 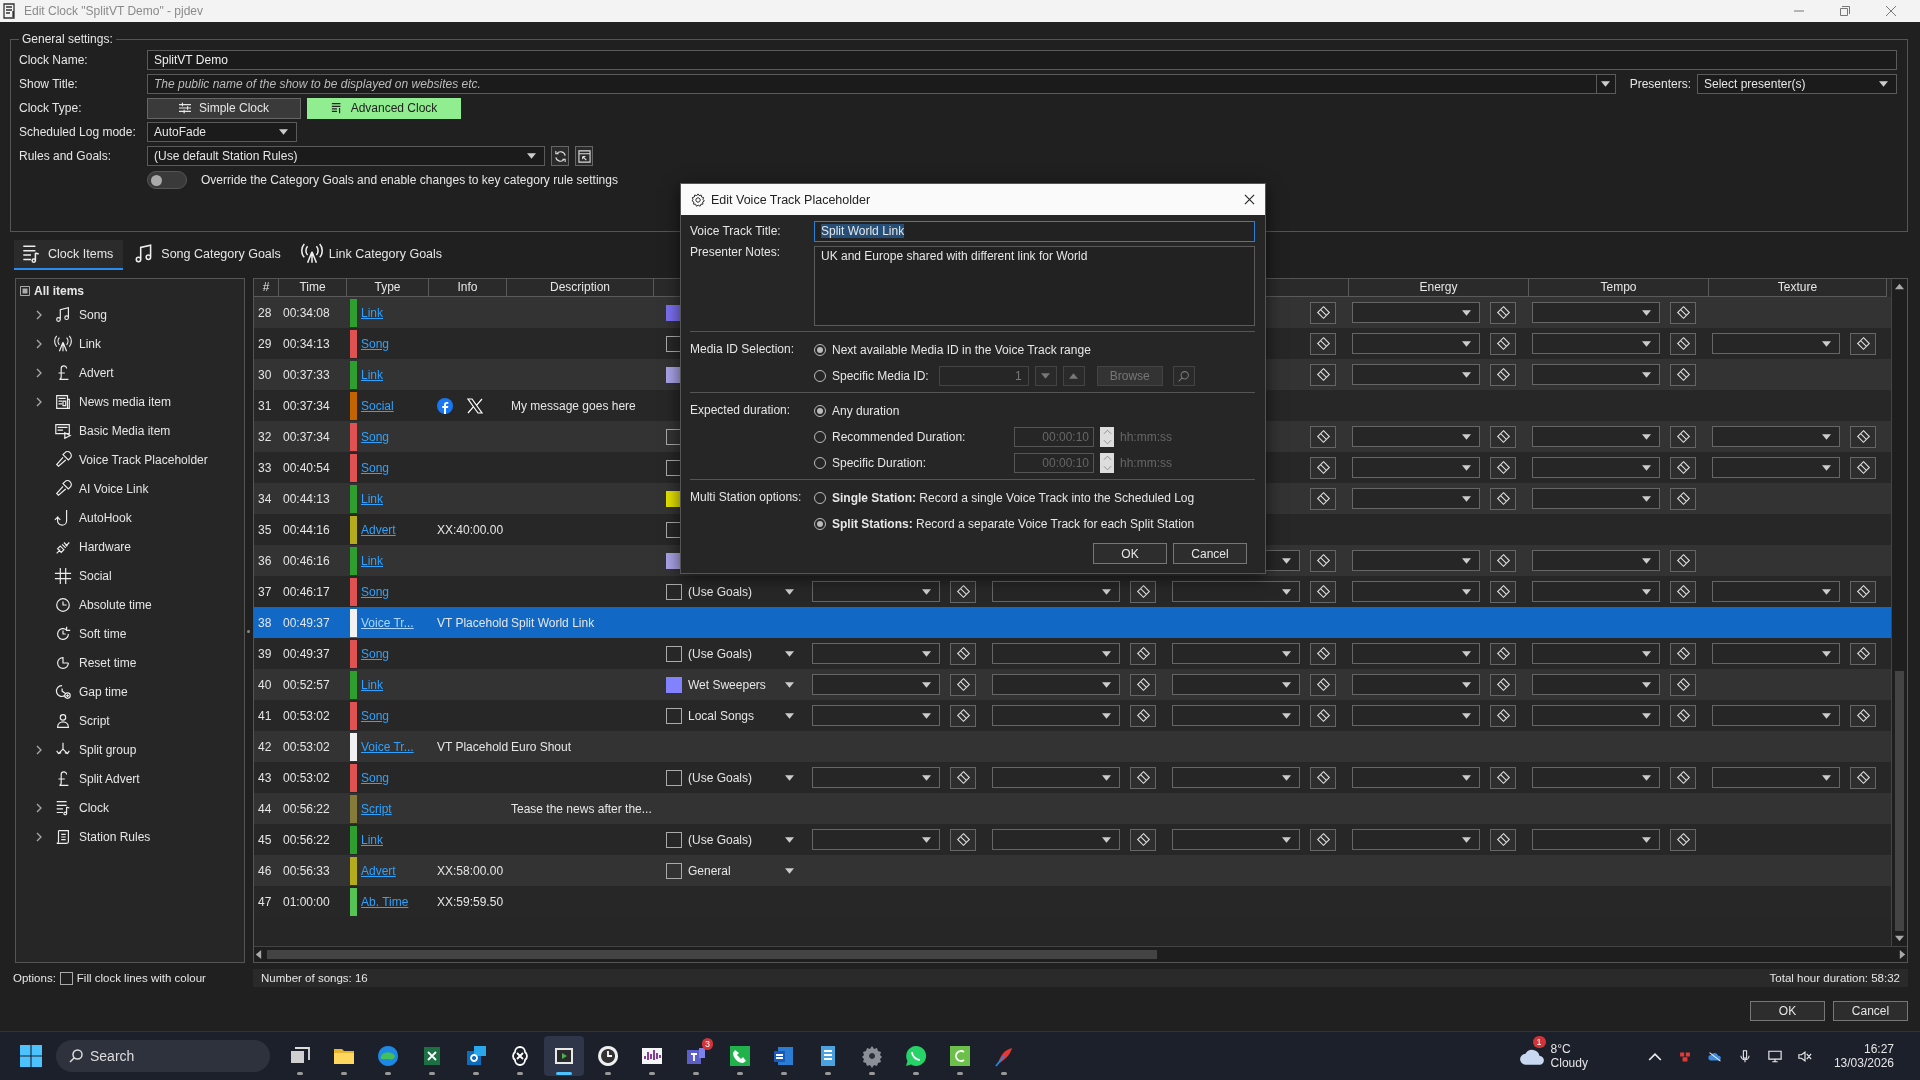 I want to click on field-label: Presenters:, so click(x=1660, y=84).